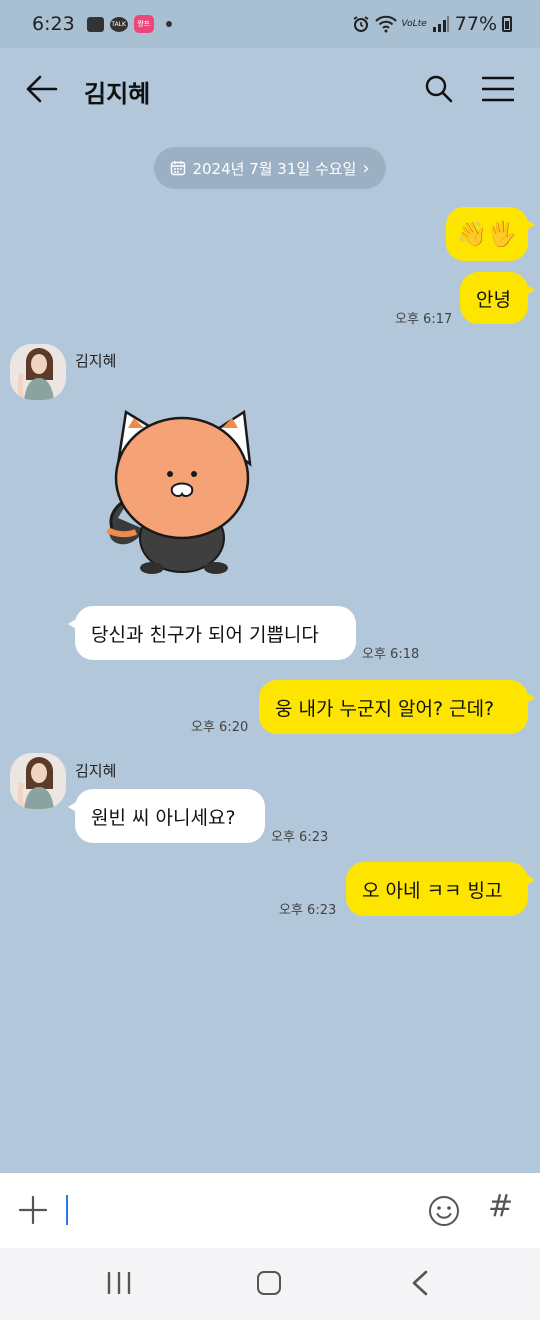  What do you see at coordinates (41, 89) in the screenshot?
I see `arrow-left-icon` at bounding box center [41, 89].